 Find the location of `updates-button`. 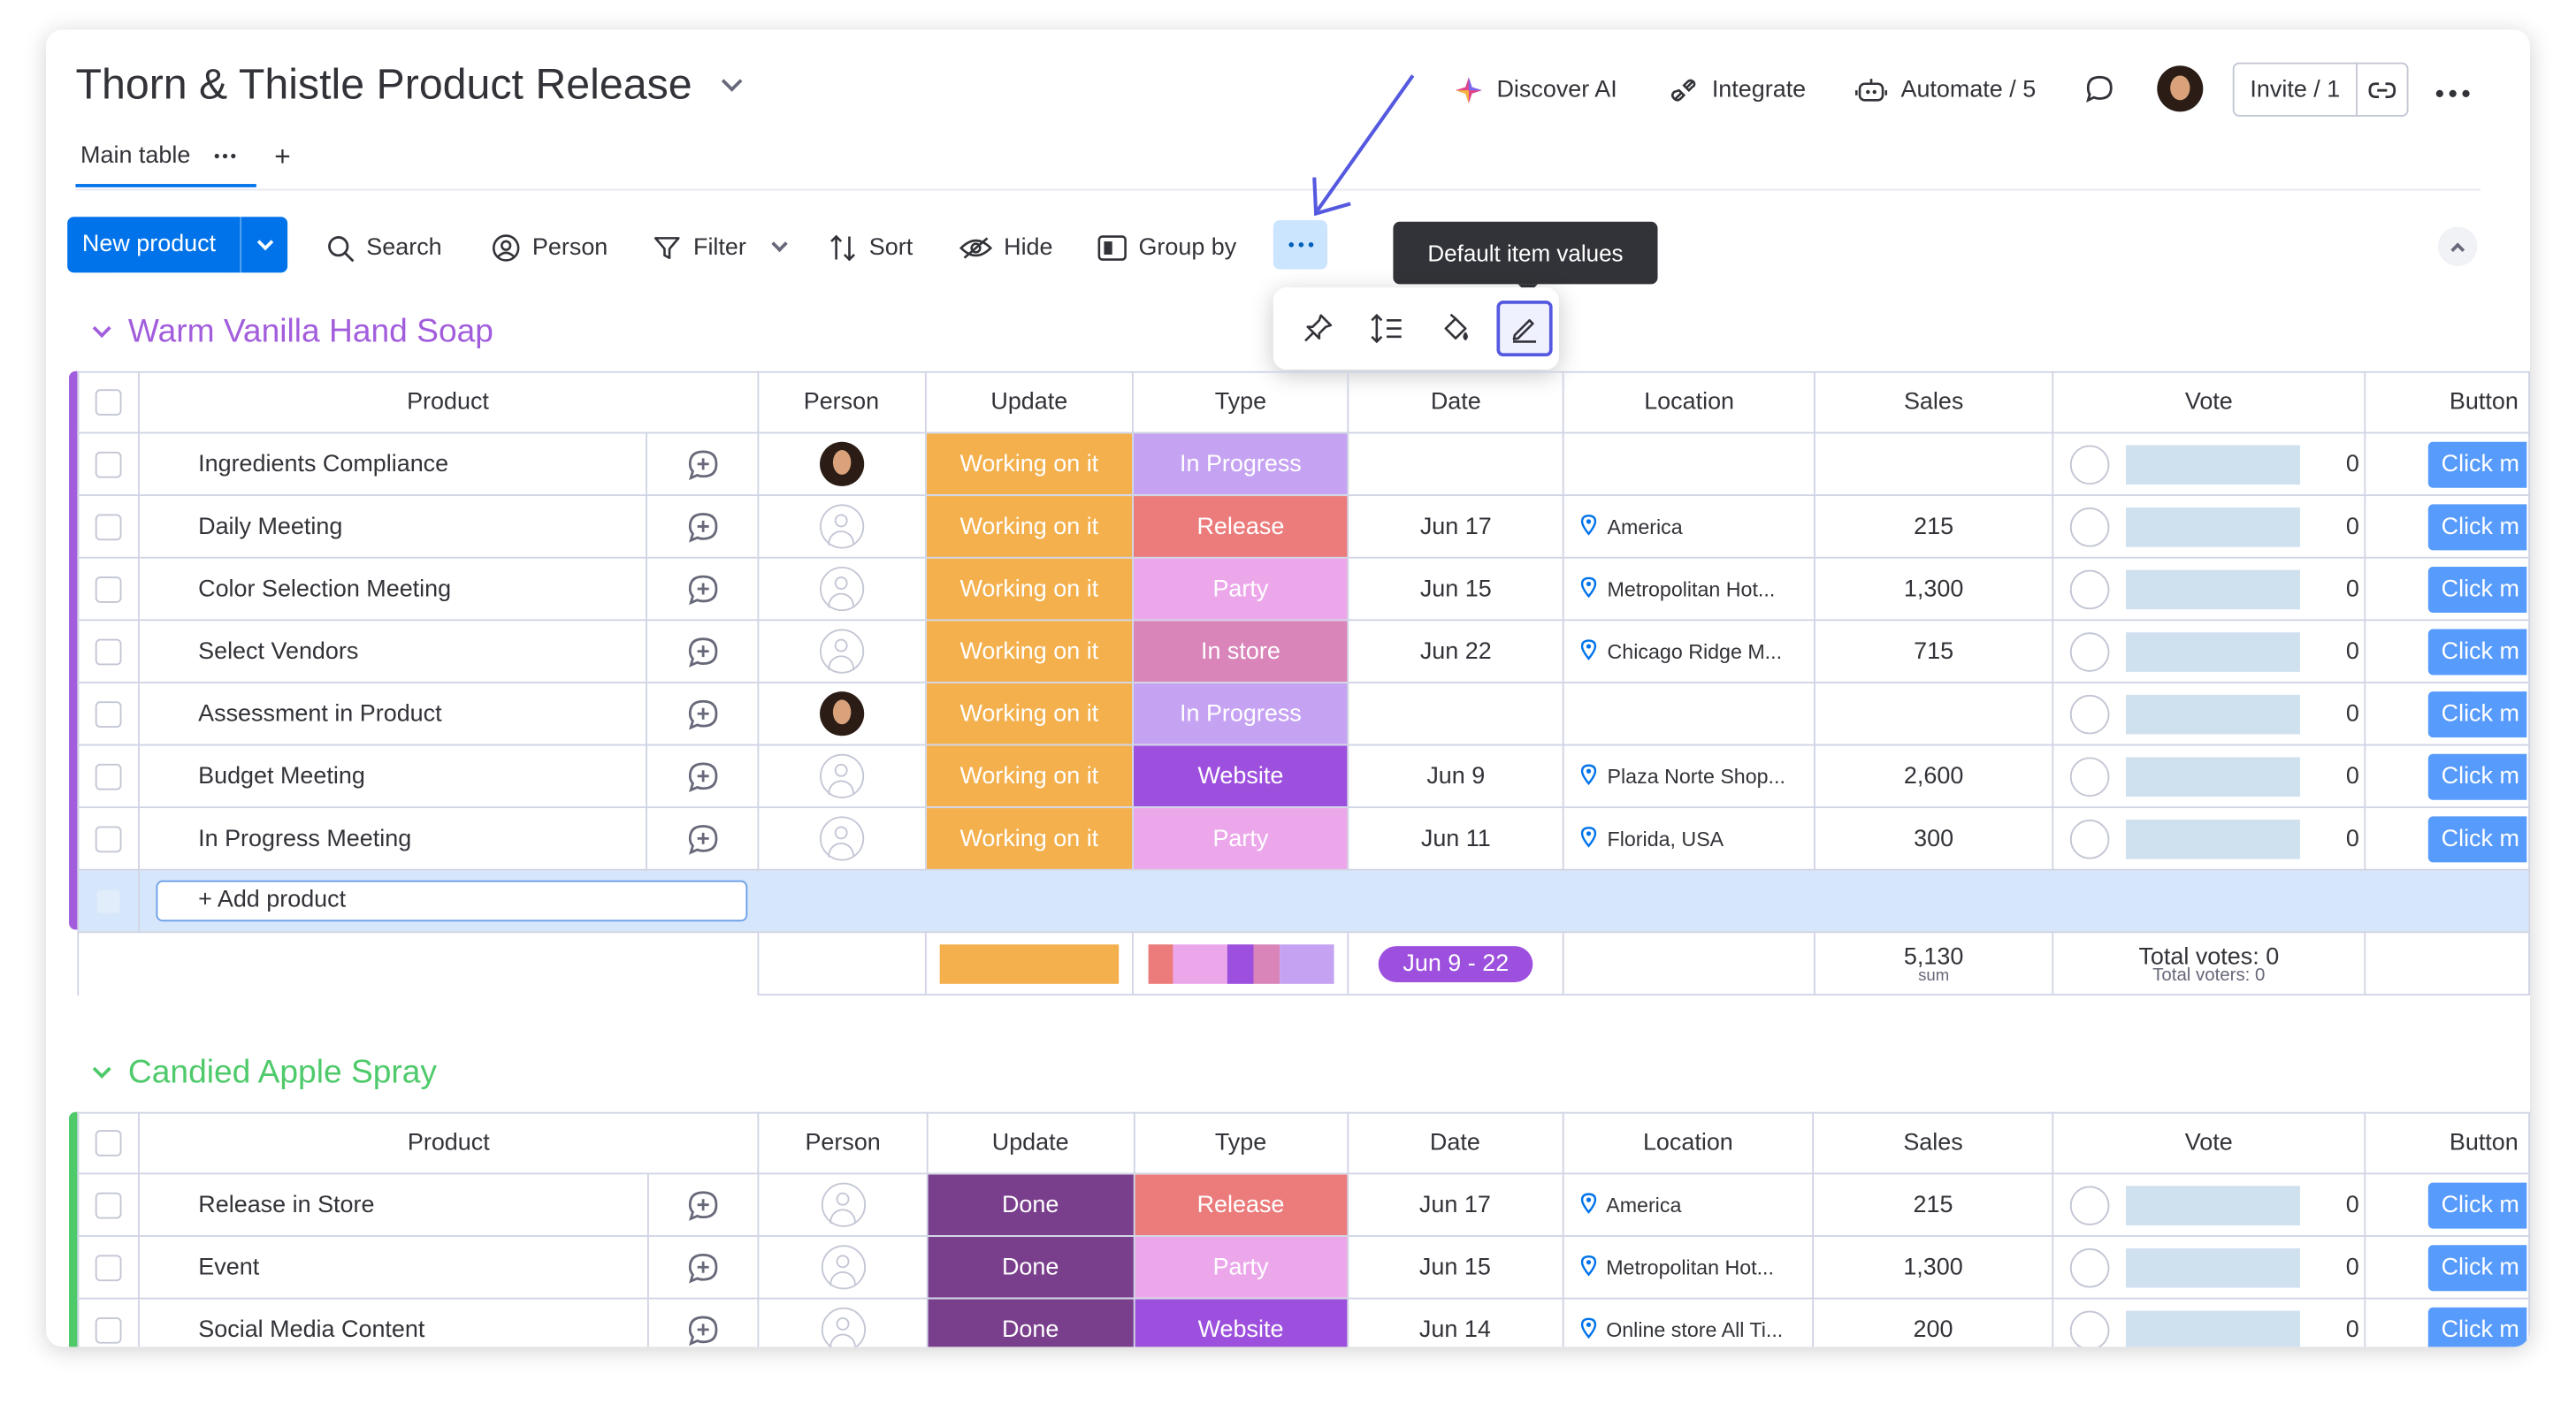

updates-button is located at coordinates (2099, 93).